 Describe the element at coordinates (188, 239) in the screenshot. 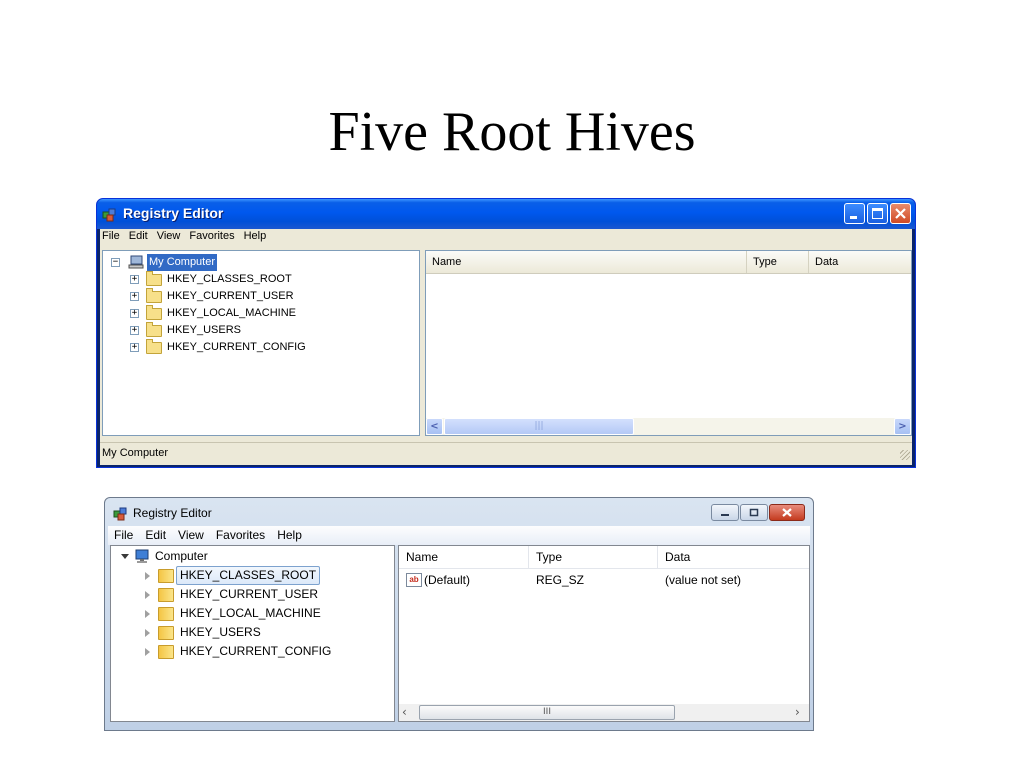

I see `xp-menubar: File Edit View Favorites Help` at that location.